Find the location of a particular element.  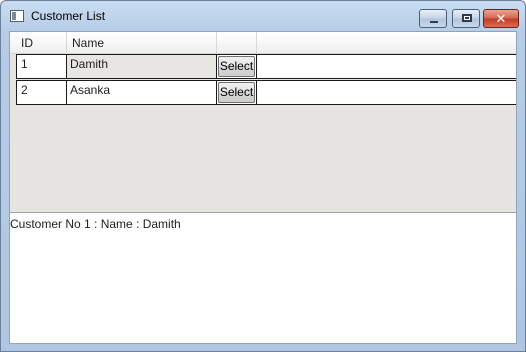

column-header-action is located at coordinates (237, 43).